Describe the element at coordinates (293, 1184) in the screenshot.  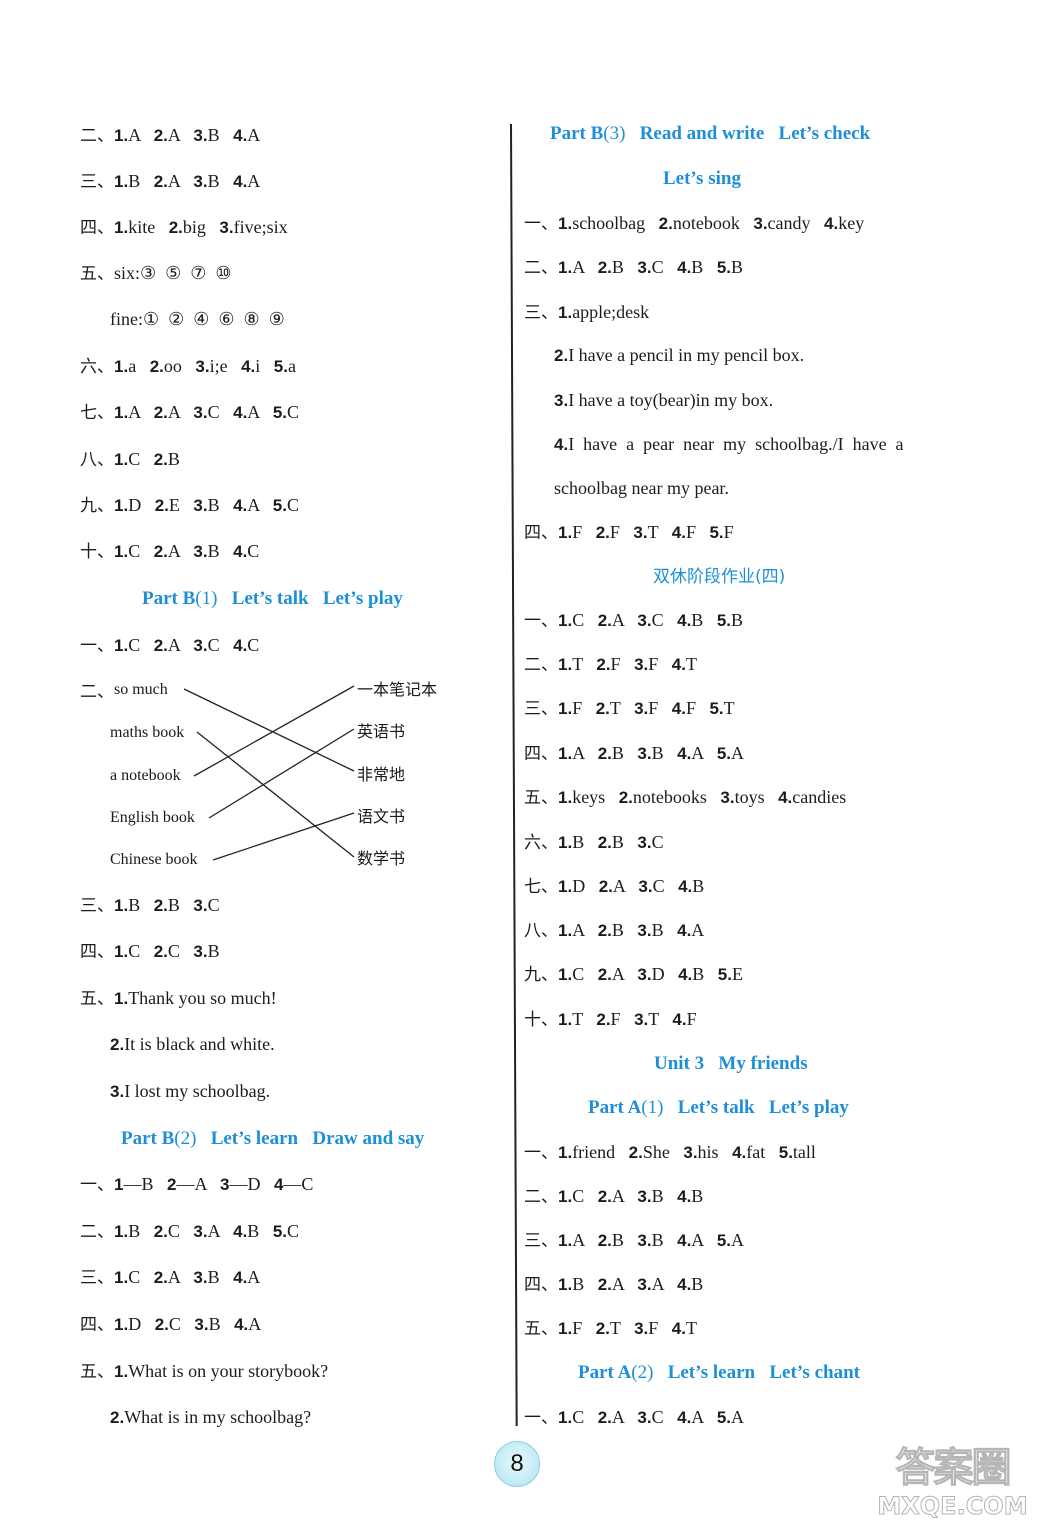
I see `answer-item: 4—C` at that location.